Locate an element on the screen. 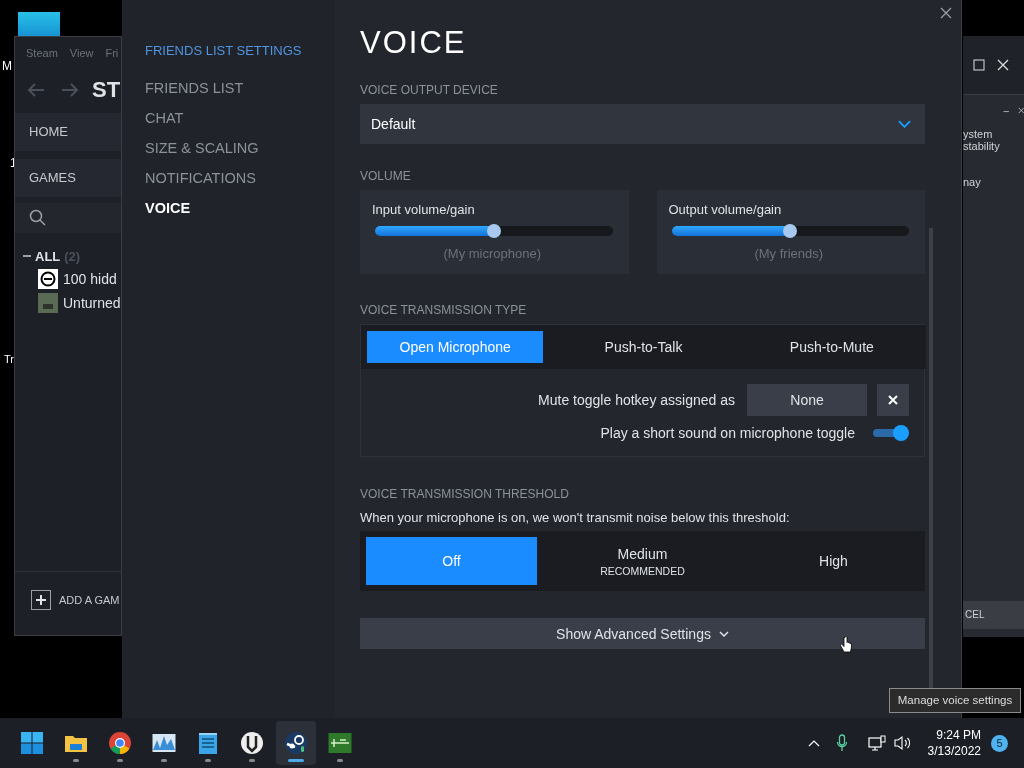 The height and width of the screenshot is (768, 1024). section-label: VOICE TRANSMISSION TYPE is located at coordinates (444, 310).